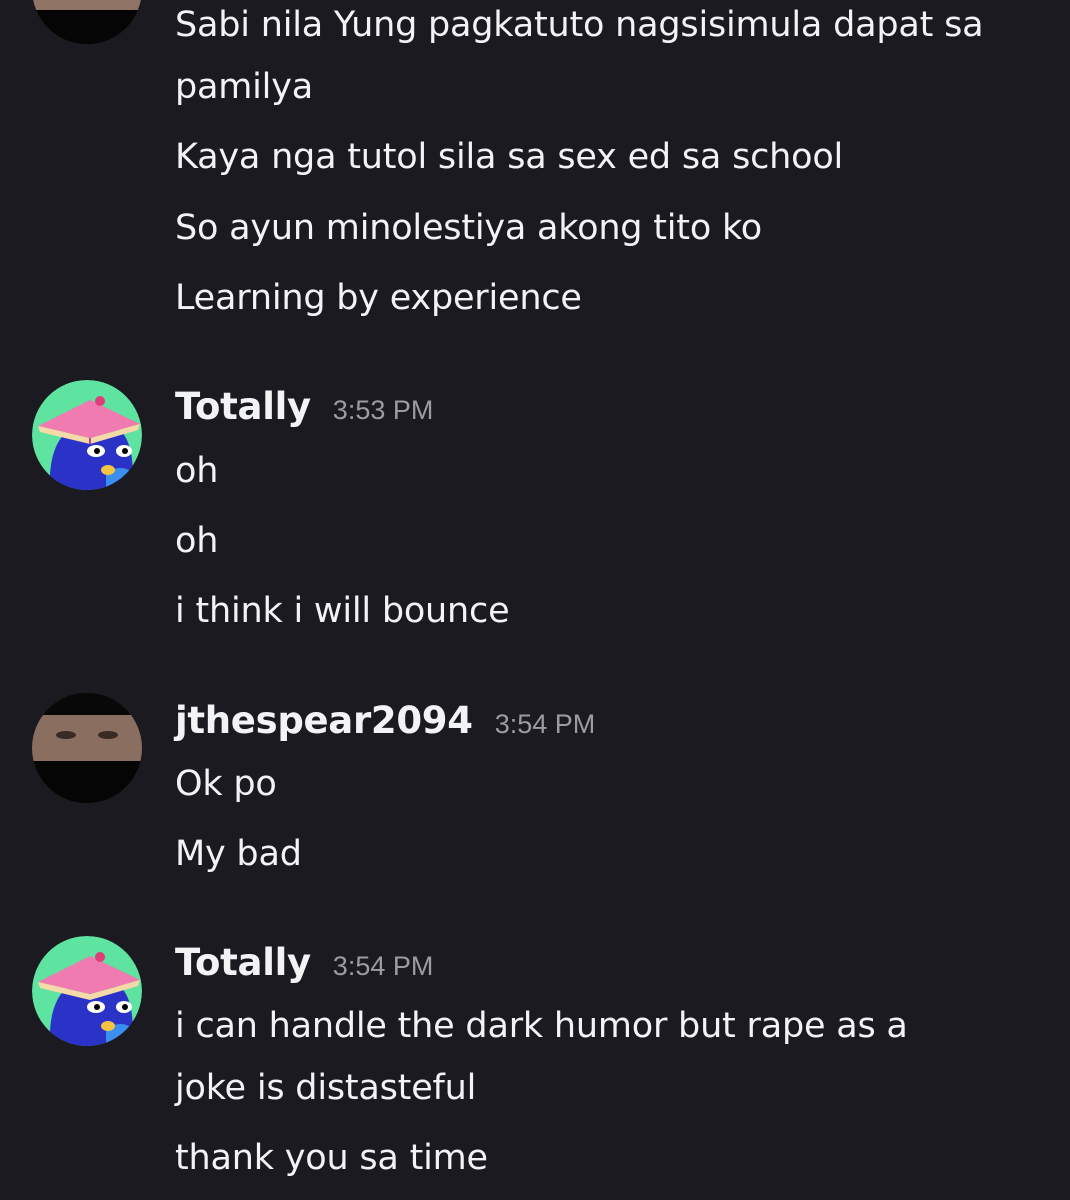  I want to click on message-text: thank you sa time, so click(331, 1158).